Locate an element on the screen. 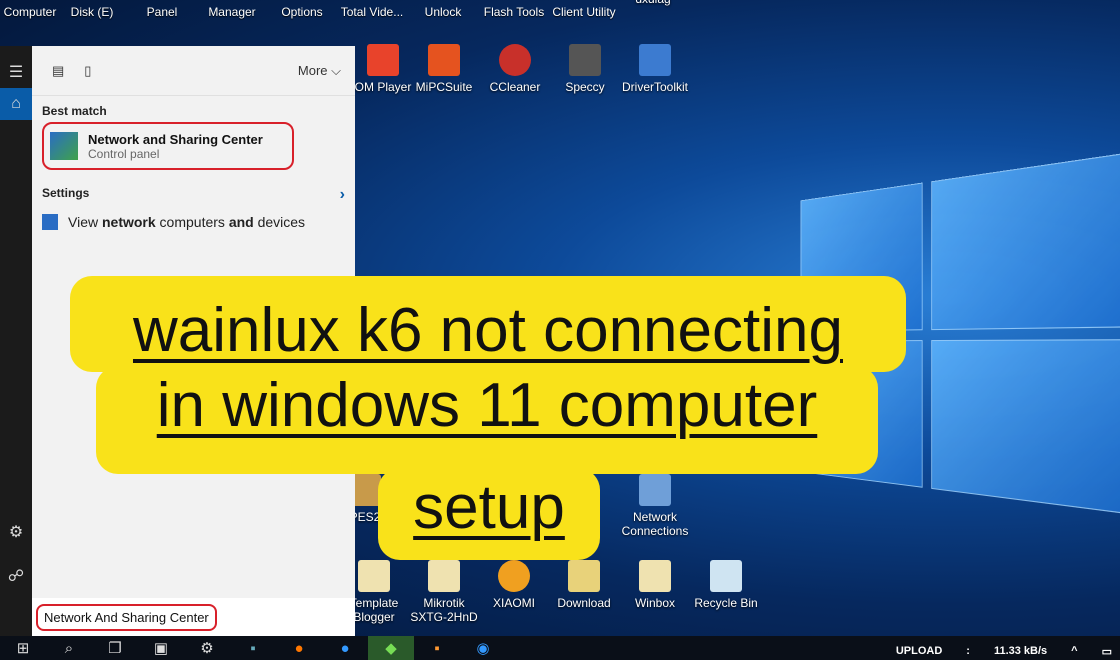 Image resolution: width=1120 pixels, height=660 pixels. desktop-icon: XIAOMI is located at coordinates (514, 585).